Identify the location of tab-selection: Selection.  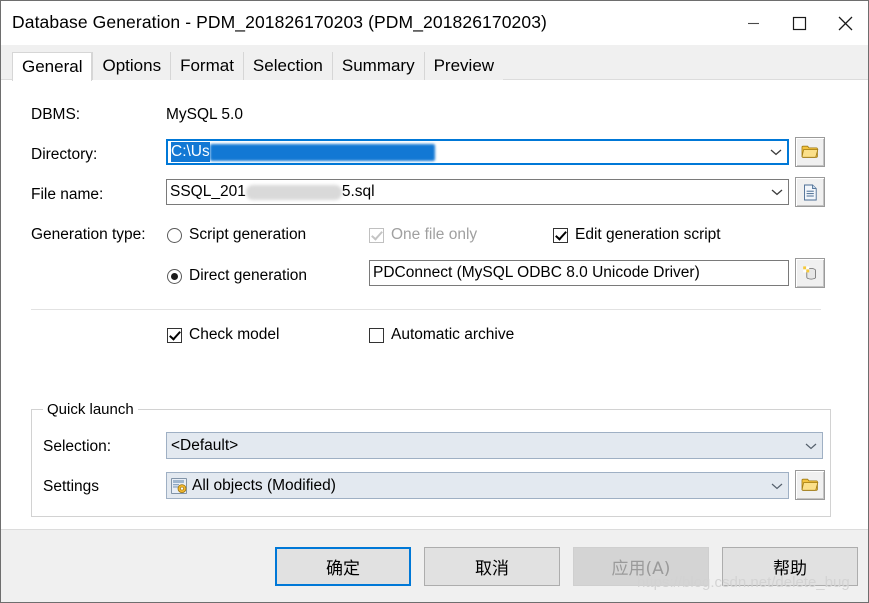
(287, 66).